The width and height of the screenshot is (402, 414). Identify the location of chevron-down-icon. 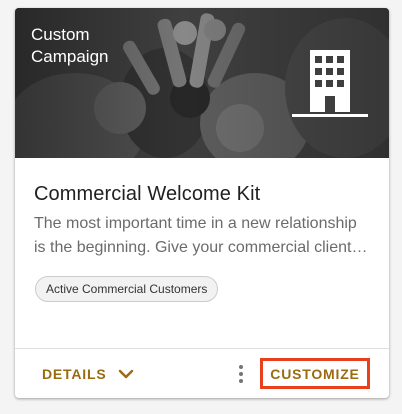
(126, 374).